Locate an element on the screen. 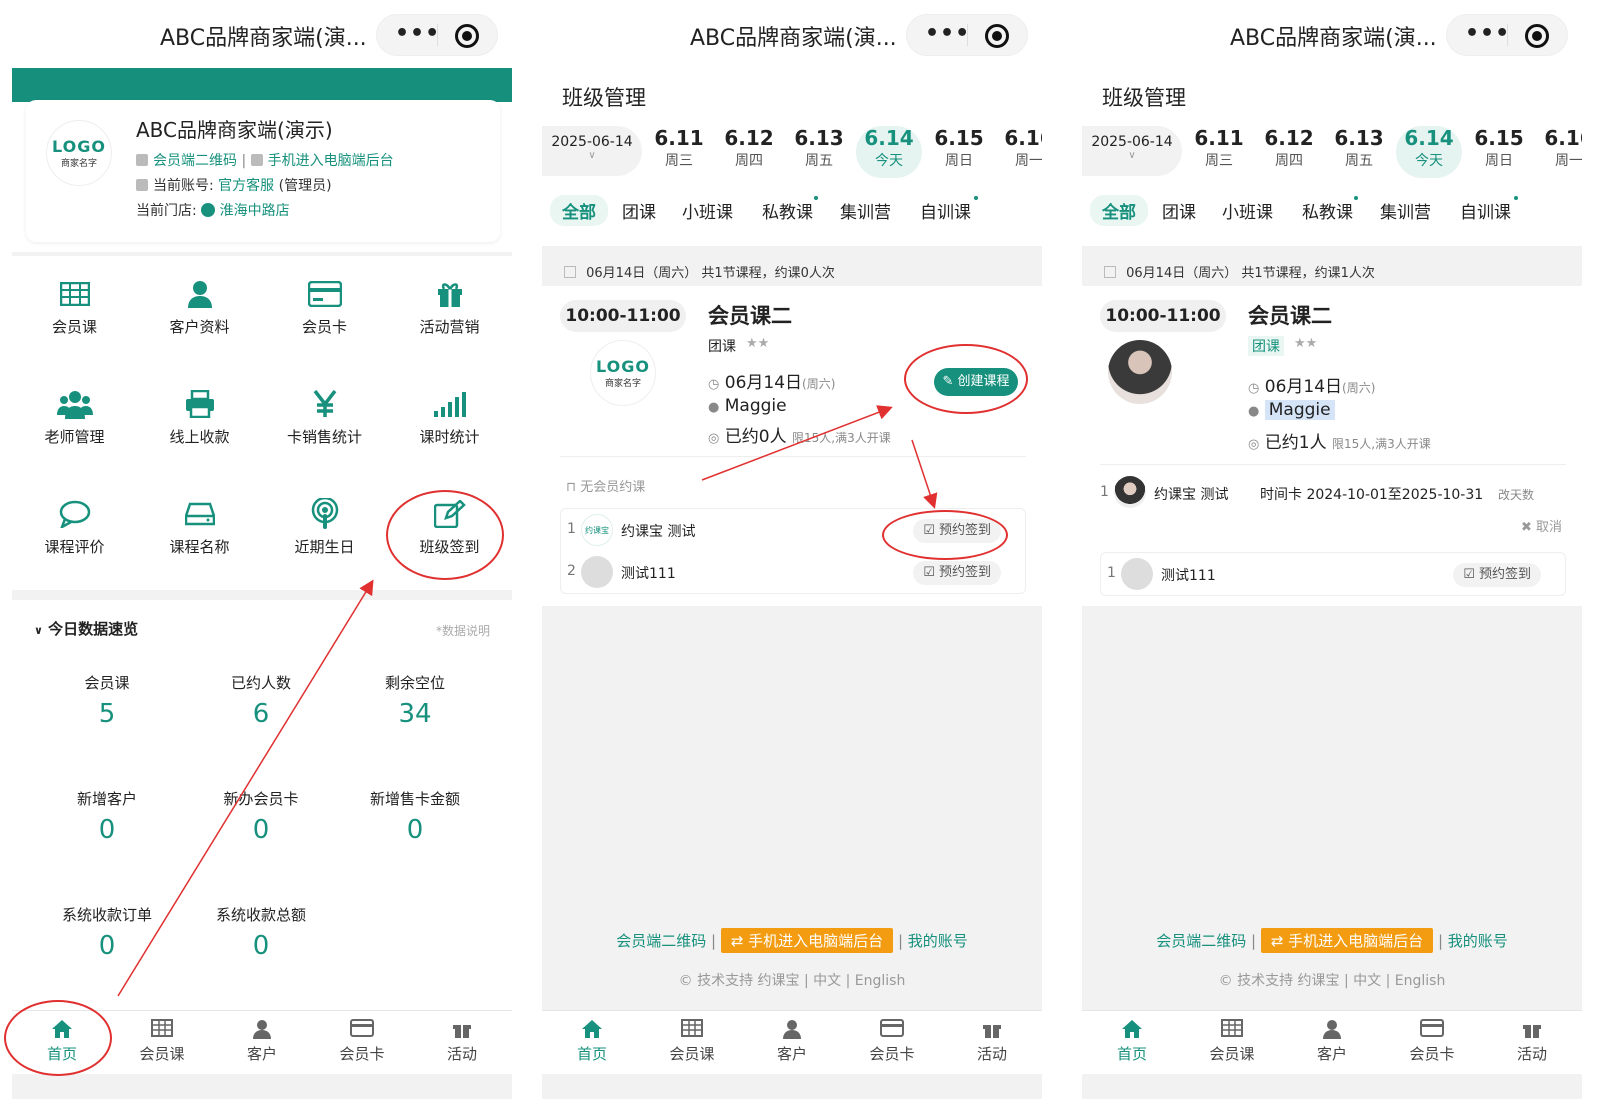 The height and width of the screenshot is (1099, 1600). account-name: 官方客服 is located at coordinates (246, 186).